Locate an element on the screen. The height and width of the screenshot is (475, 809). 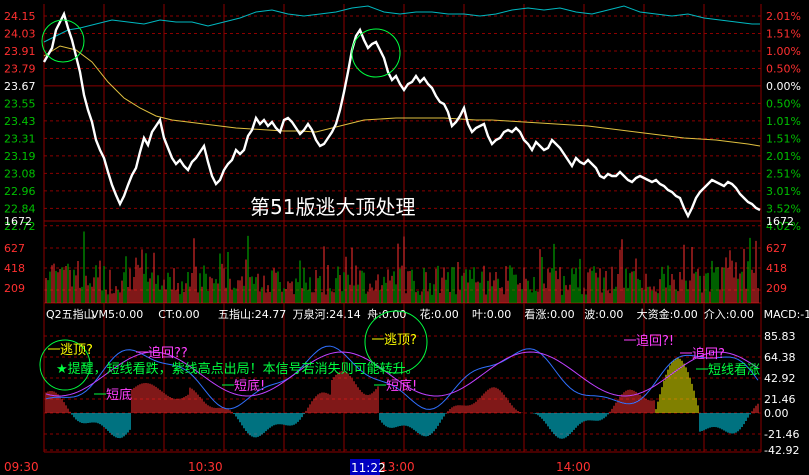
volume-bars is located at coordinates (402, 267).